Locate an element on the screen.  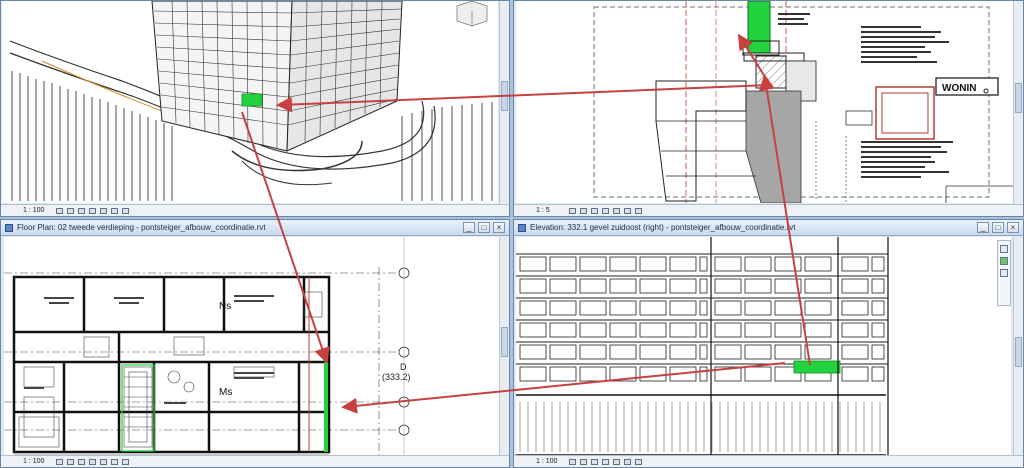
highlight-element-3d is located at coordinates (252, 100).